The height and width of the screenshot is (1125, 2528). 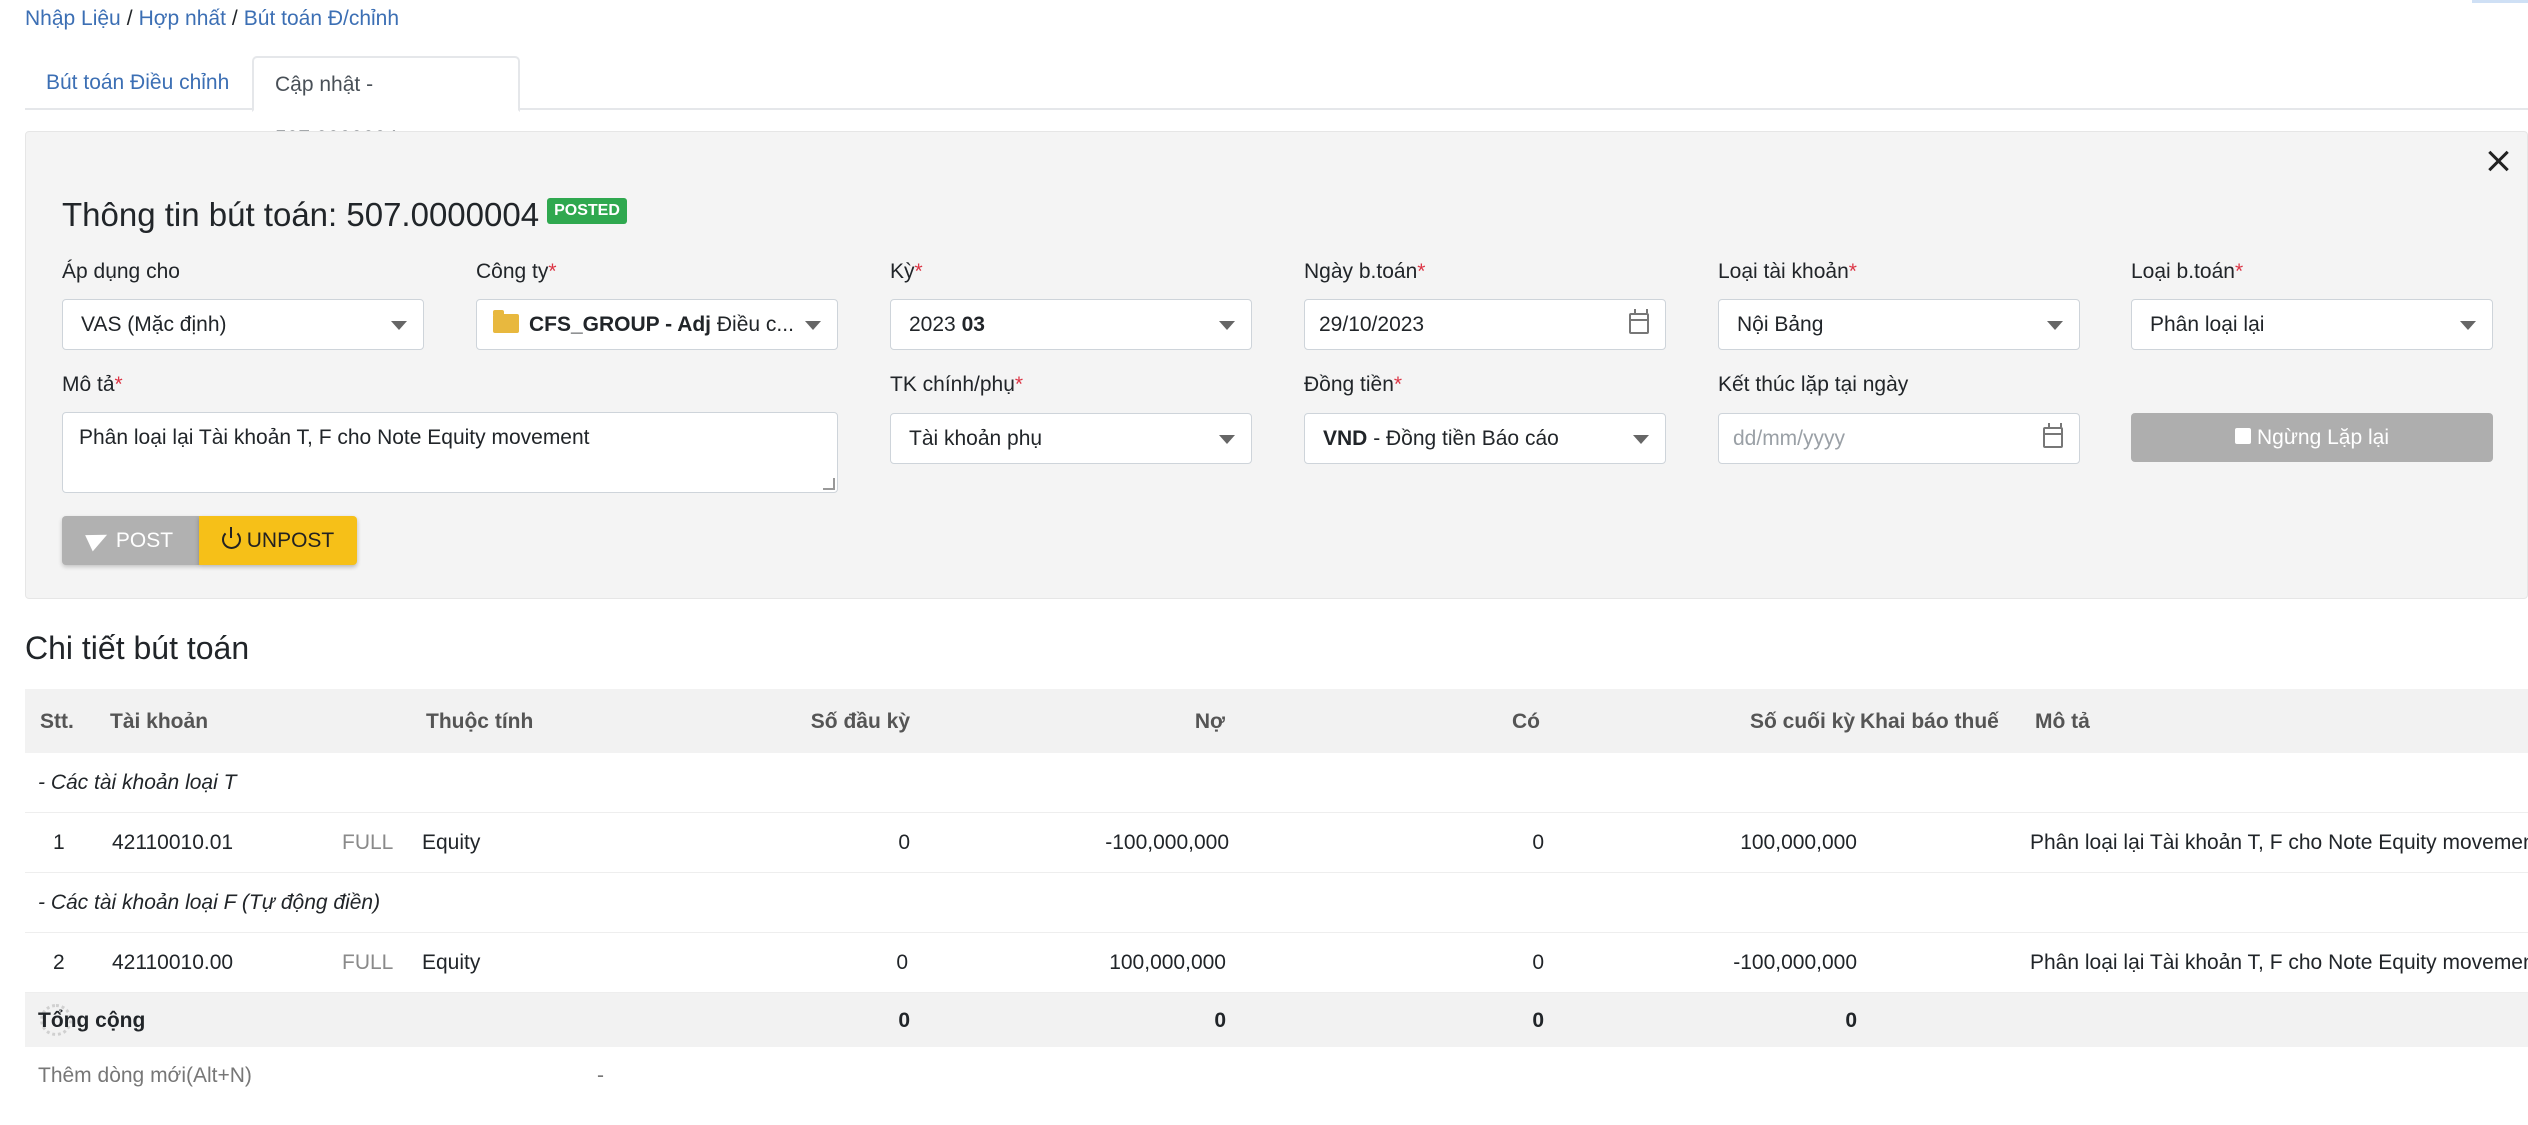 What do you see at coordinates (231, 537) in the screenshot?
I see `power-icon` at bounding box center [231, 537].